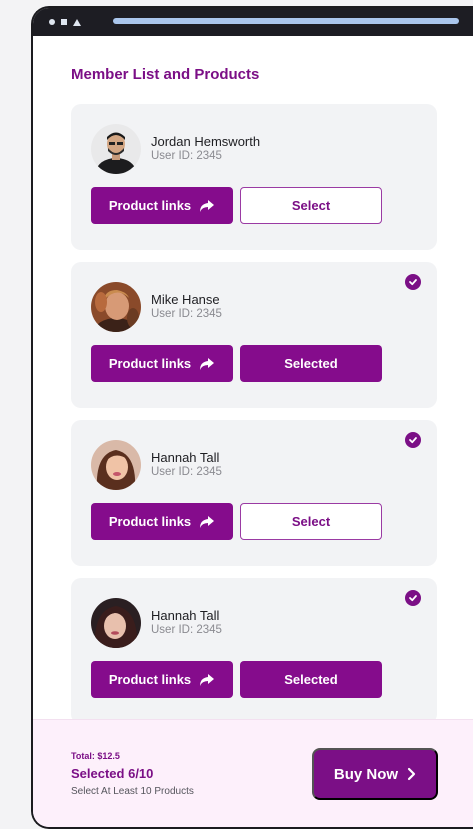  Describe the element at coordinates (286, 21) in the screenshot. I see `status-bar-pill` at that location.